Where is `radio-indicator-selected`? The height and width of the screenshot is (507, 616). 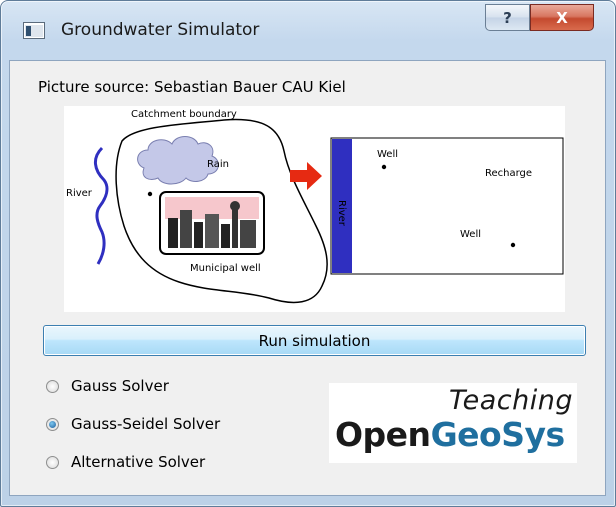
radio-indicator-selected is located at coordinates (52, 424).